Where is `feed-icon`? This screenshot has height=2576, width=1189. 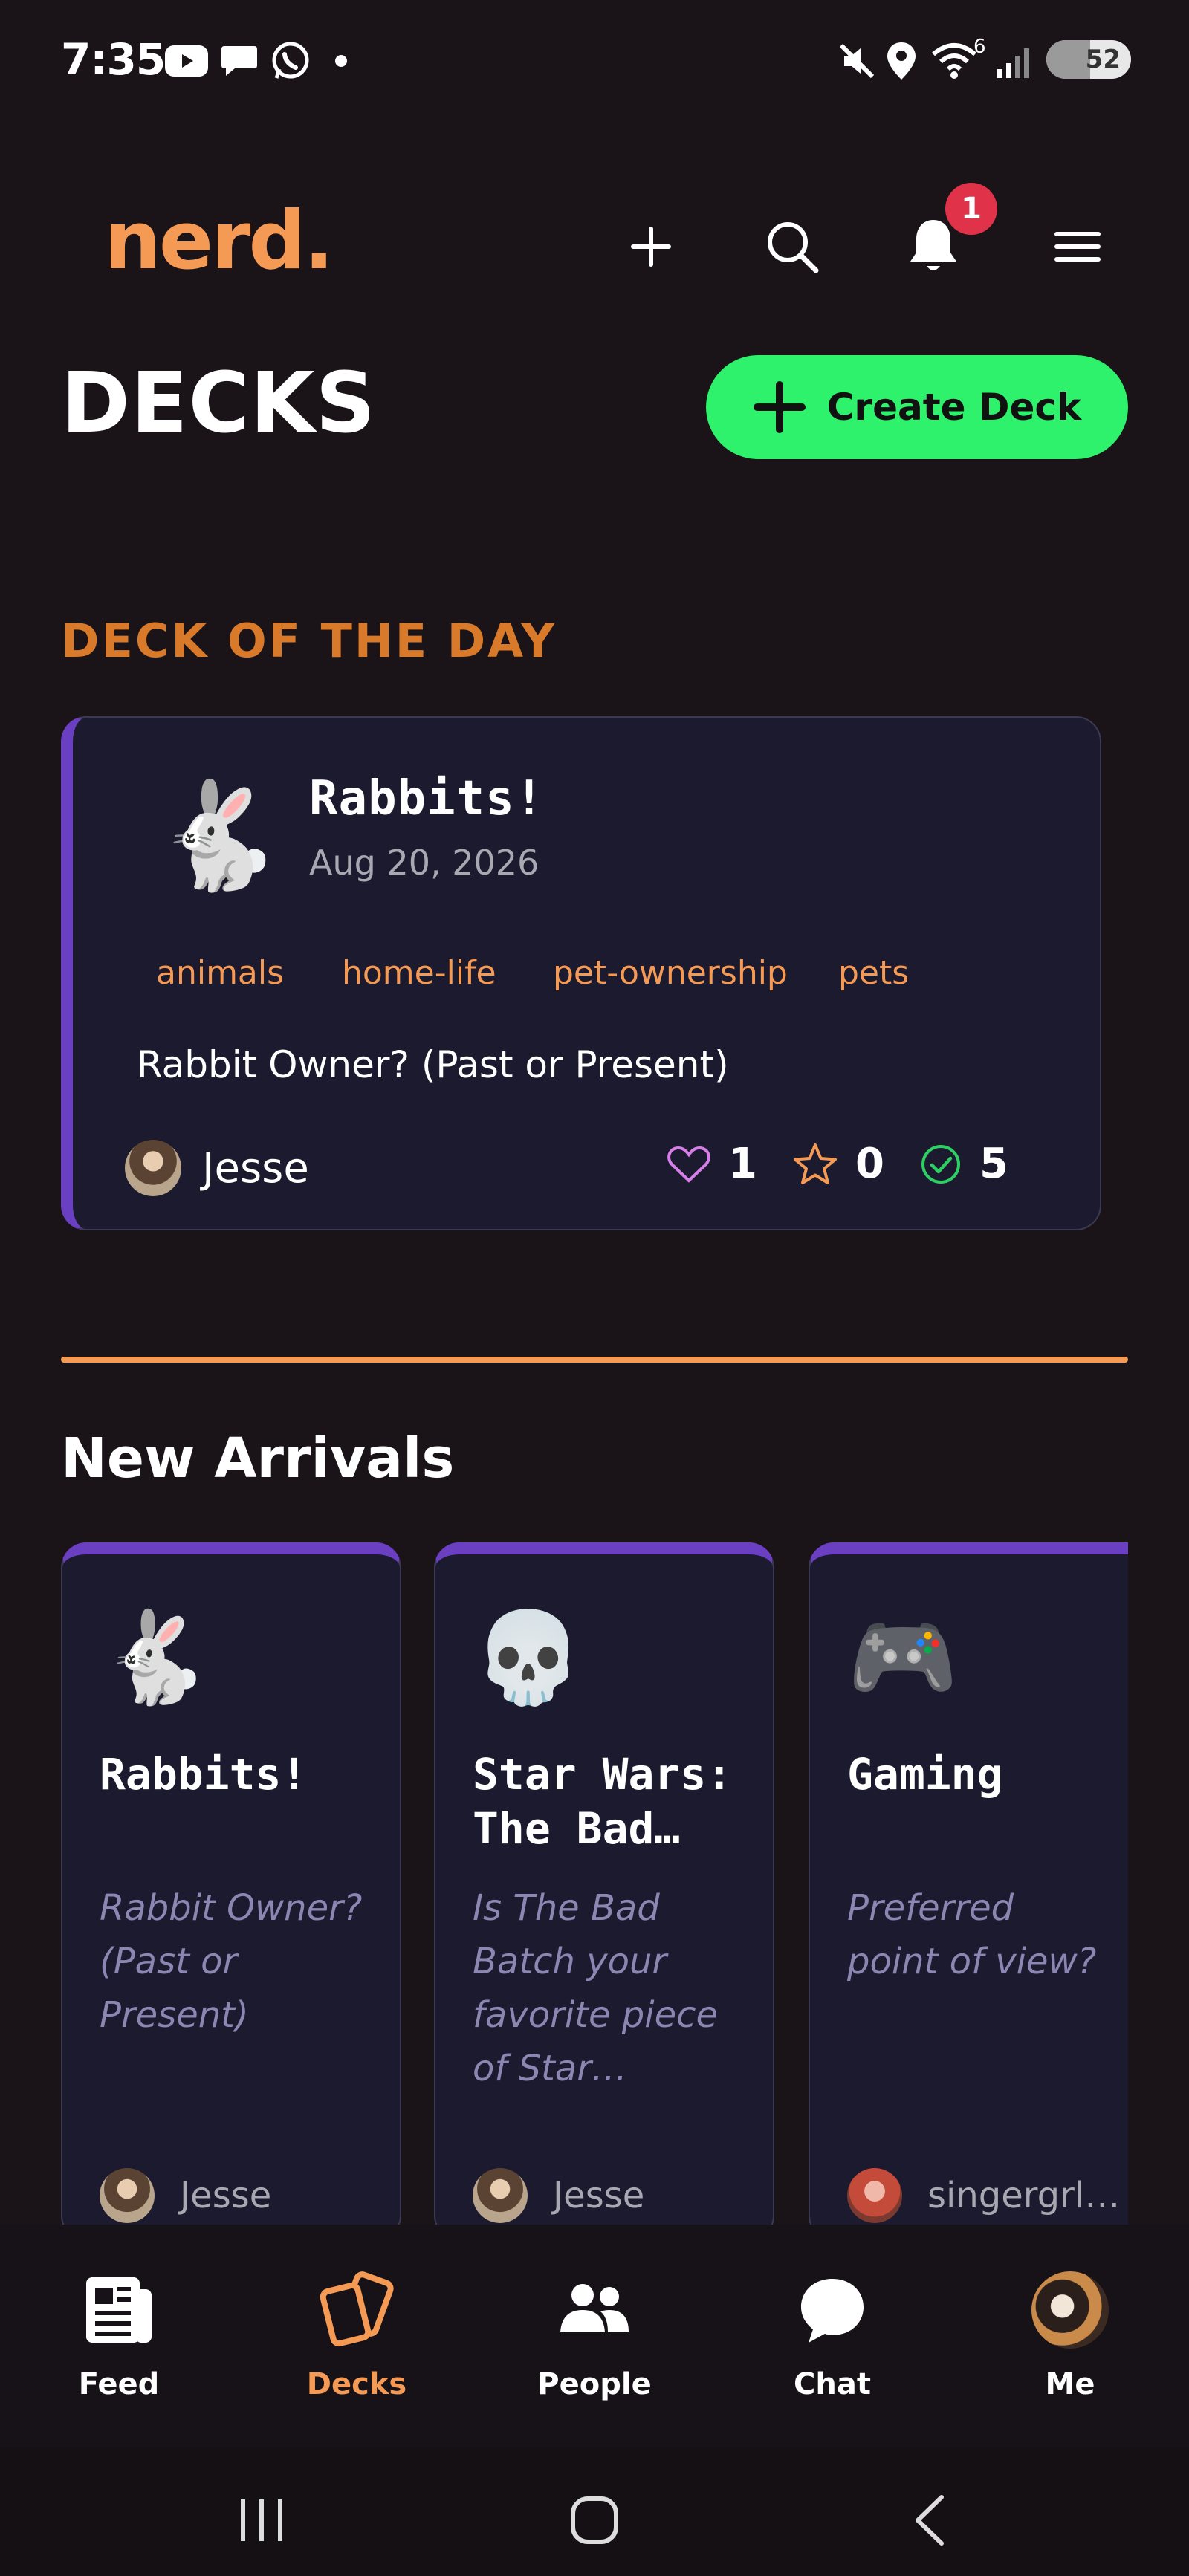 feed-icon is located at coordinates (119, 2310).